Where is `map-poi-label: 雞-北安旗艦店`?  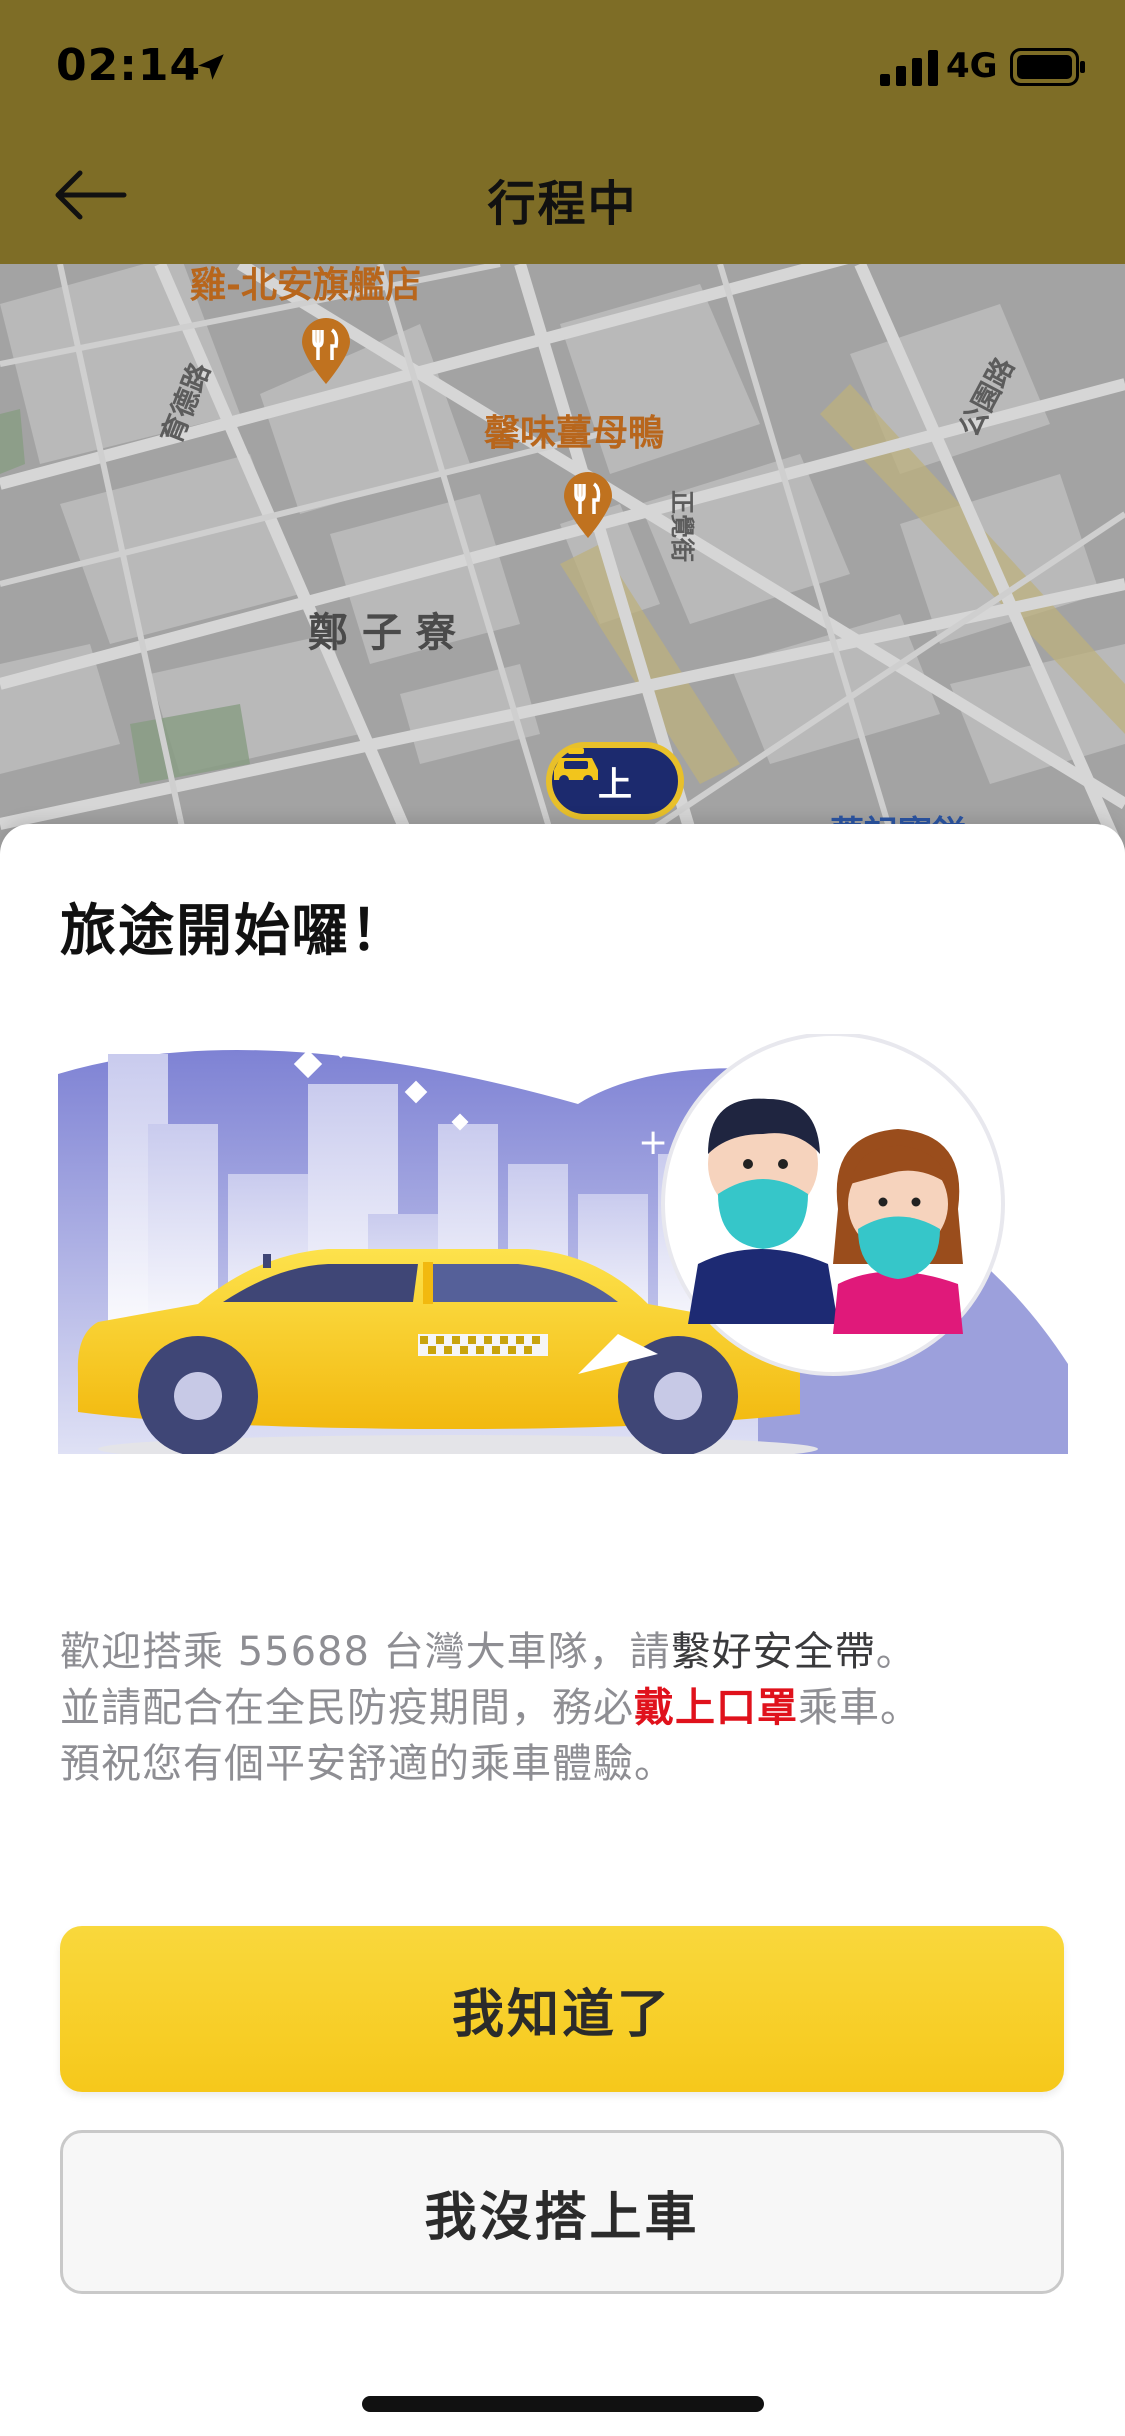
map-poi-label: 雞-北安旗艦店 is located at coordinates (305, 285).